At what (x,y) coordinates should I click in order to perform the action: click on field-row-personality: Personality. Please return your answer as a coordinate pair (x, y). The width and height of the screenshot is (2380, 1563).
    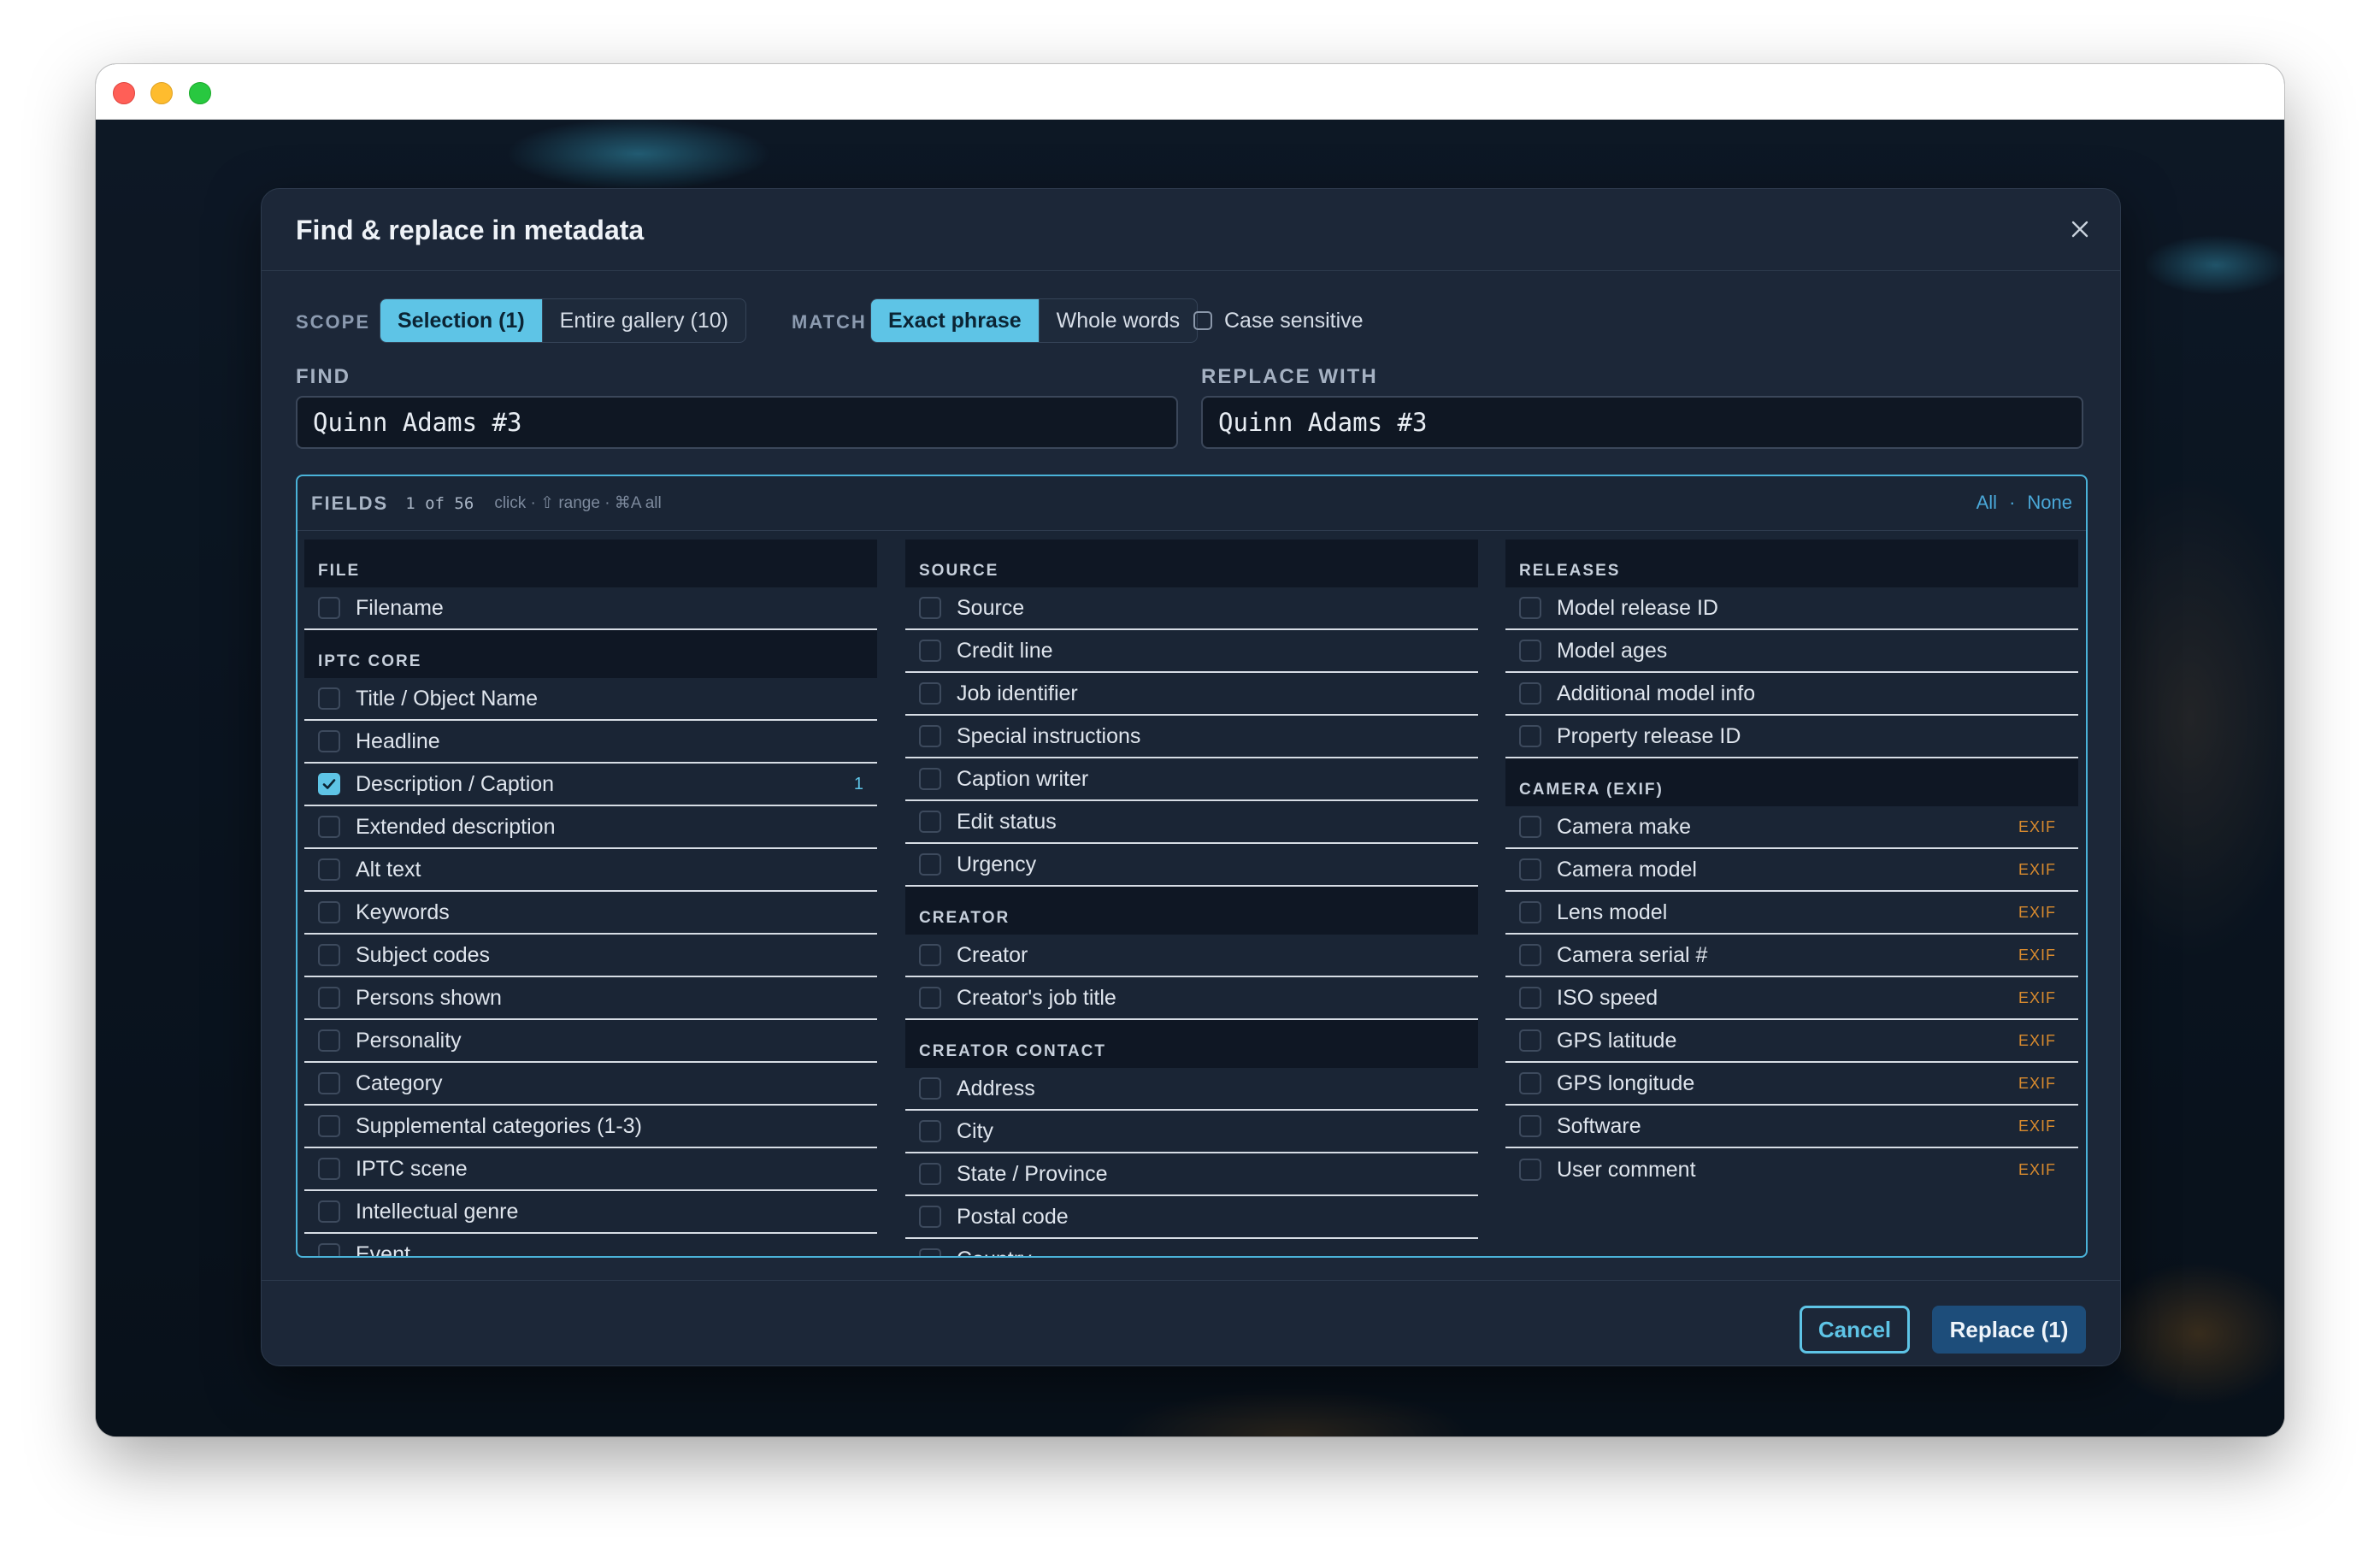
    Looking at the image, I should click on (591, 1041).